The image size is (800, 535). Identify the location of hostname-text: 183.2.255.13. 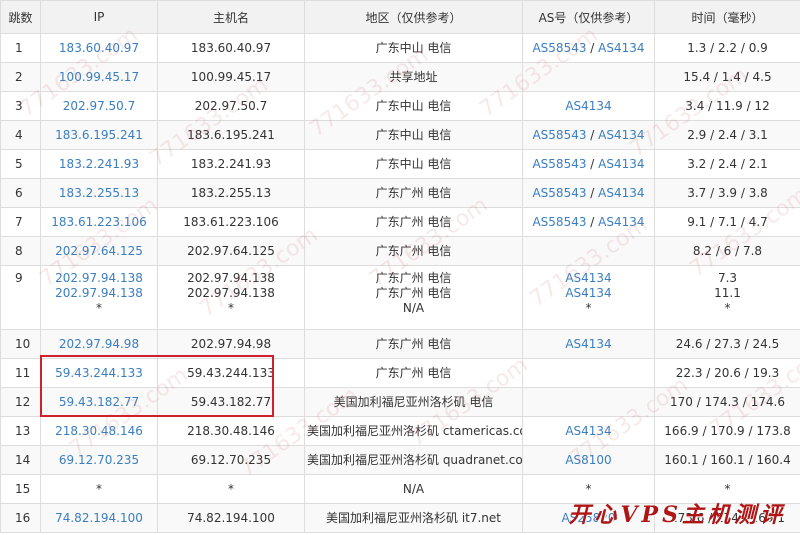
(231, 192).